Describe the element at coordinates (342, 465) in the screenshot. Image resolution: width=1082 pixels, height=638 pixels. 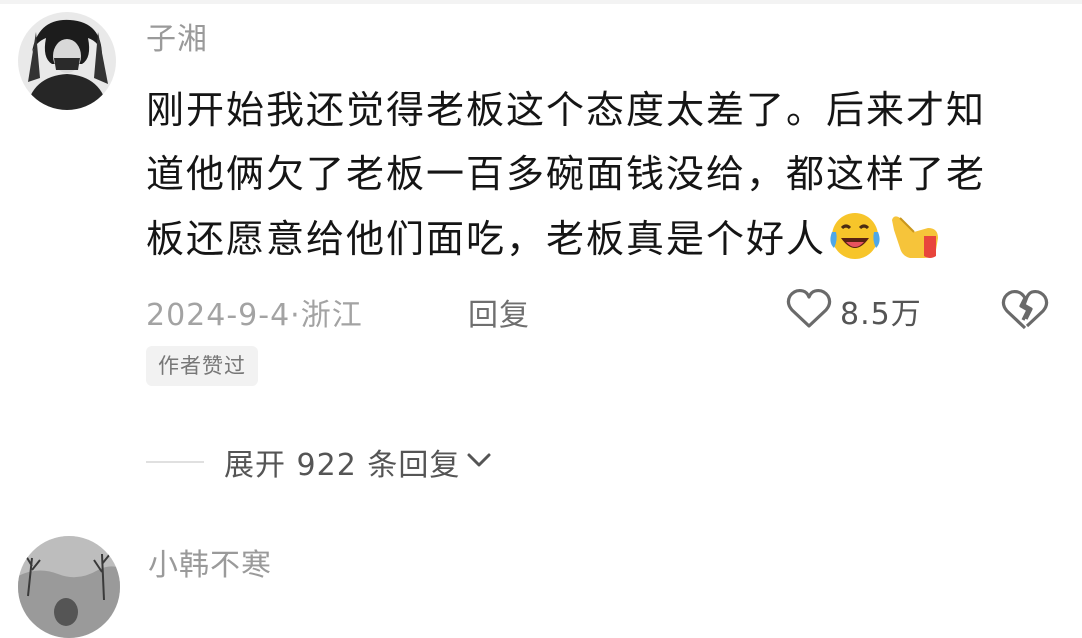
I see `expand-replies-label: 展开 922 条回复` at that location.